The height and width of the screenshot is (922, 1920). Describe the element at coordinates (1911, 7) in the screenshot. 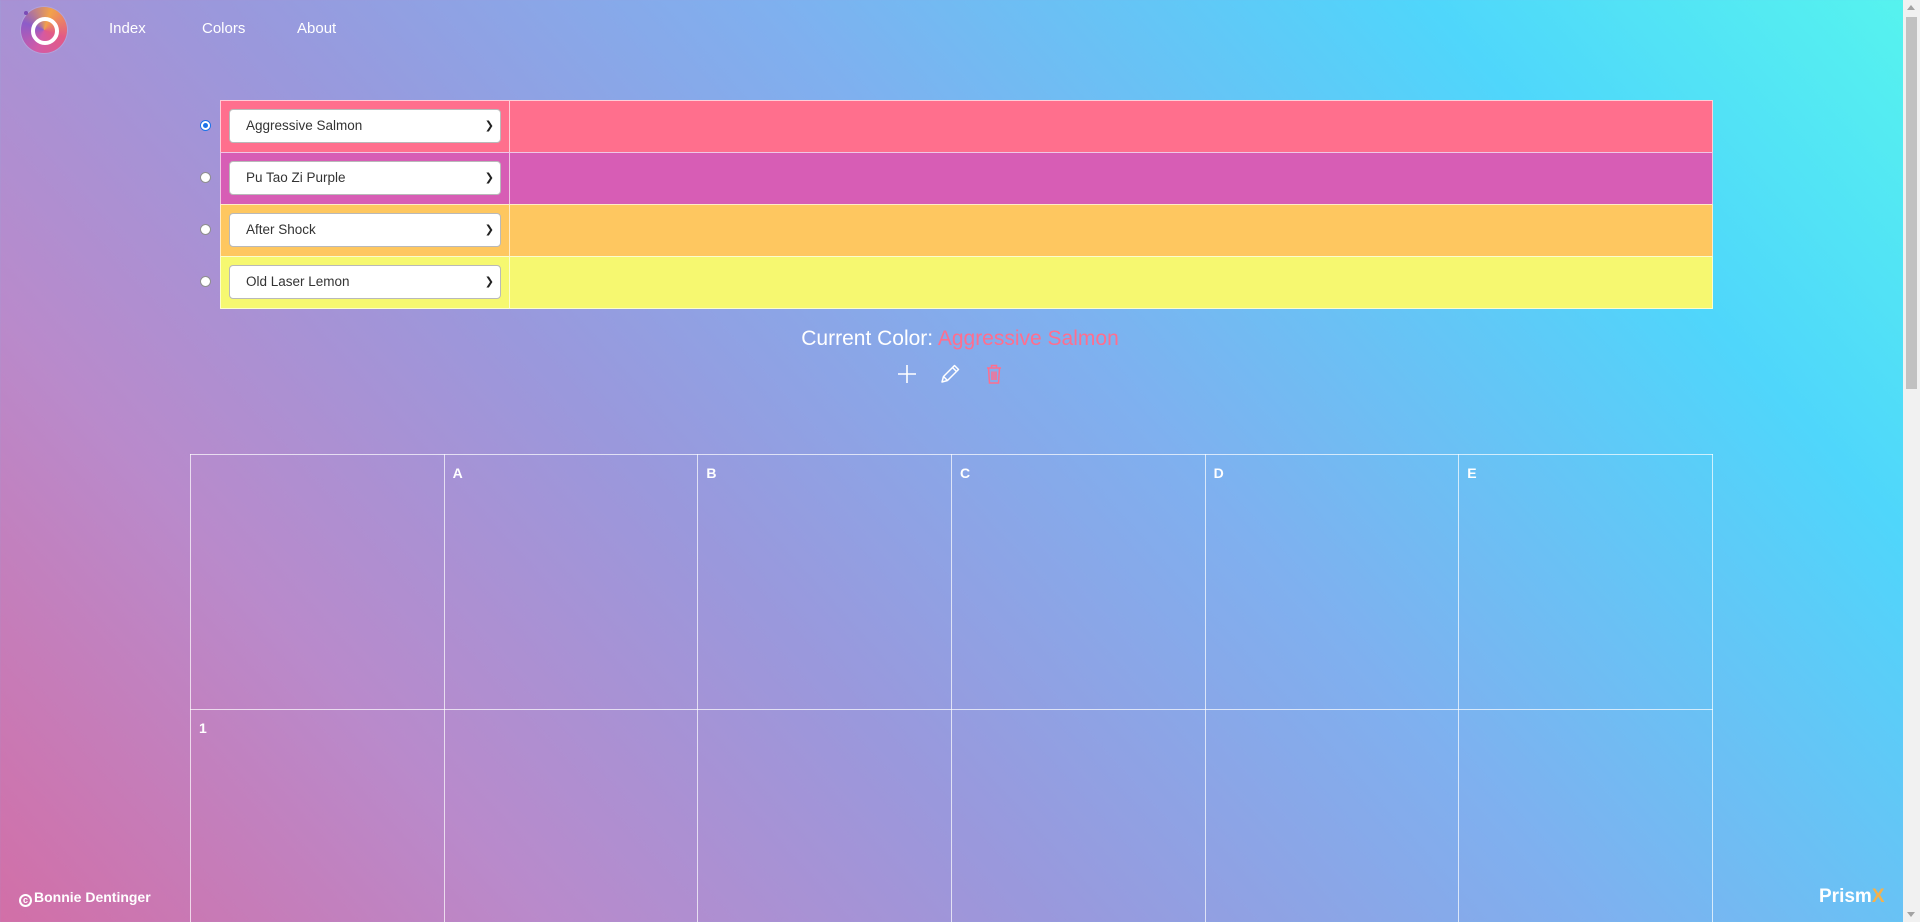

I see `scroll-up-icon` at that location.